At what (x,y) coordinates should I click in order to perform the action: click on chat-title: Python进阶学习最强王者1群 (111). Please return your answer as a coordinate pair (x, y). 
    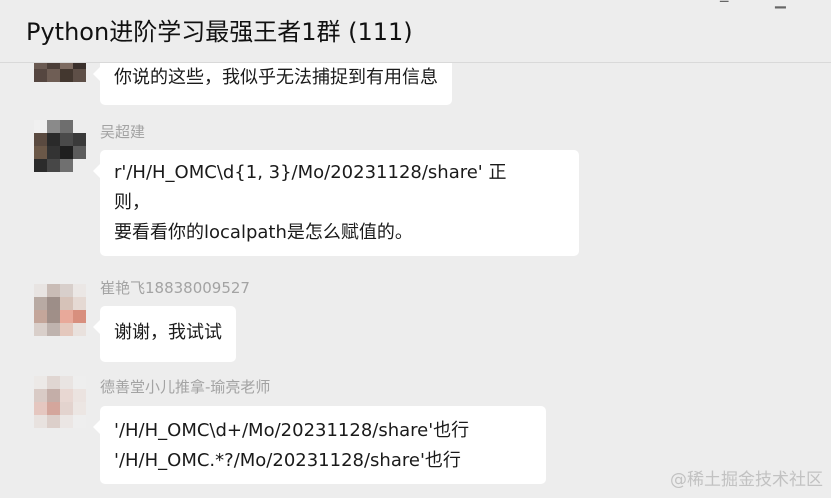
    Looking at the image, I should click on (219, 32).